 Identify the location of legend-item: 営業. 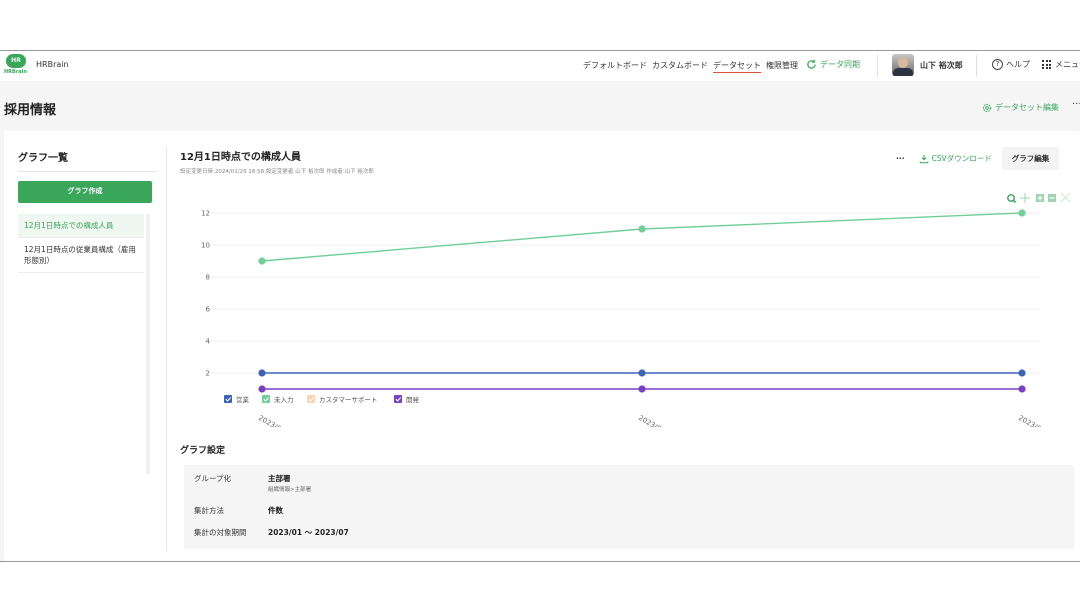
(237, 399).